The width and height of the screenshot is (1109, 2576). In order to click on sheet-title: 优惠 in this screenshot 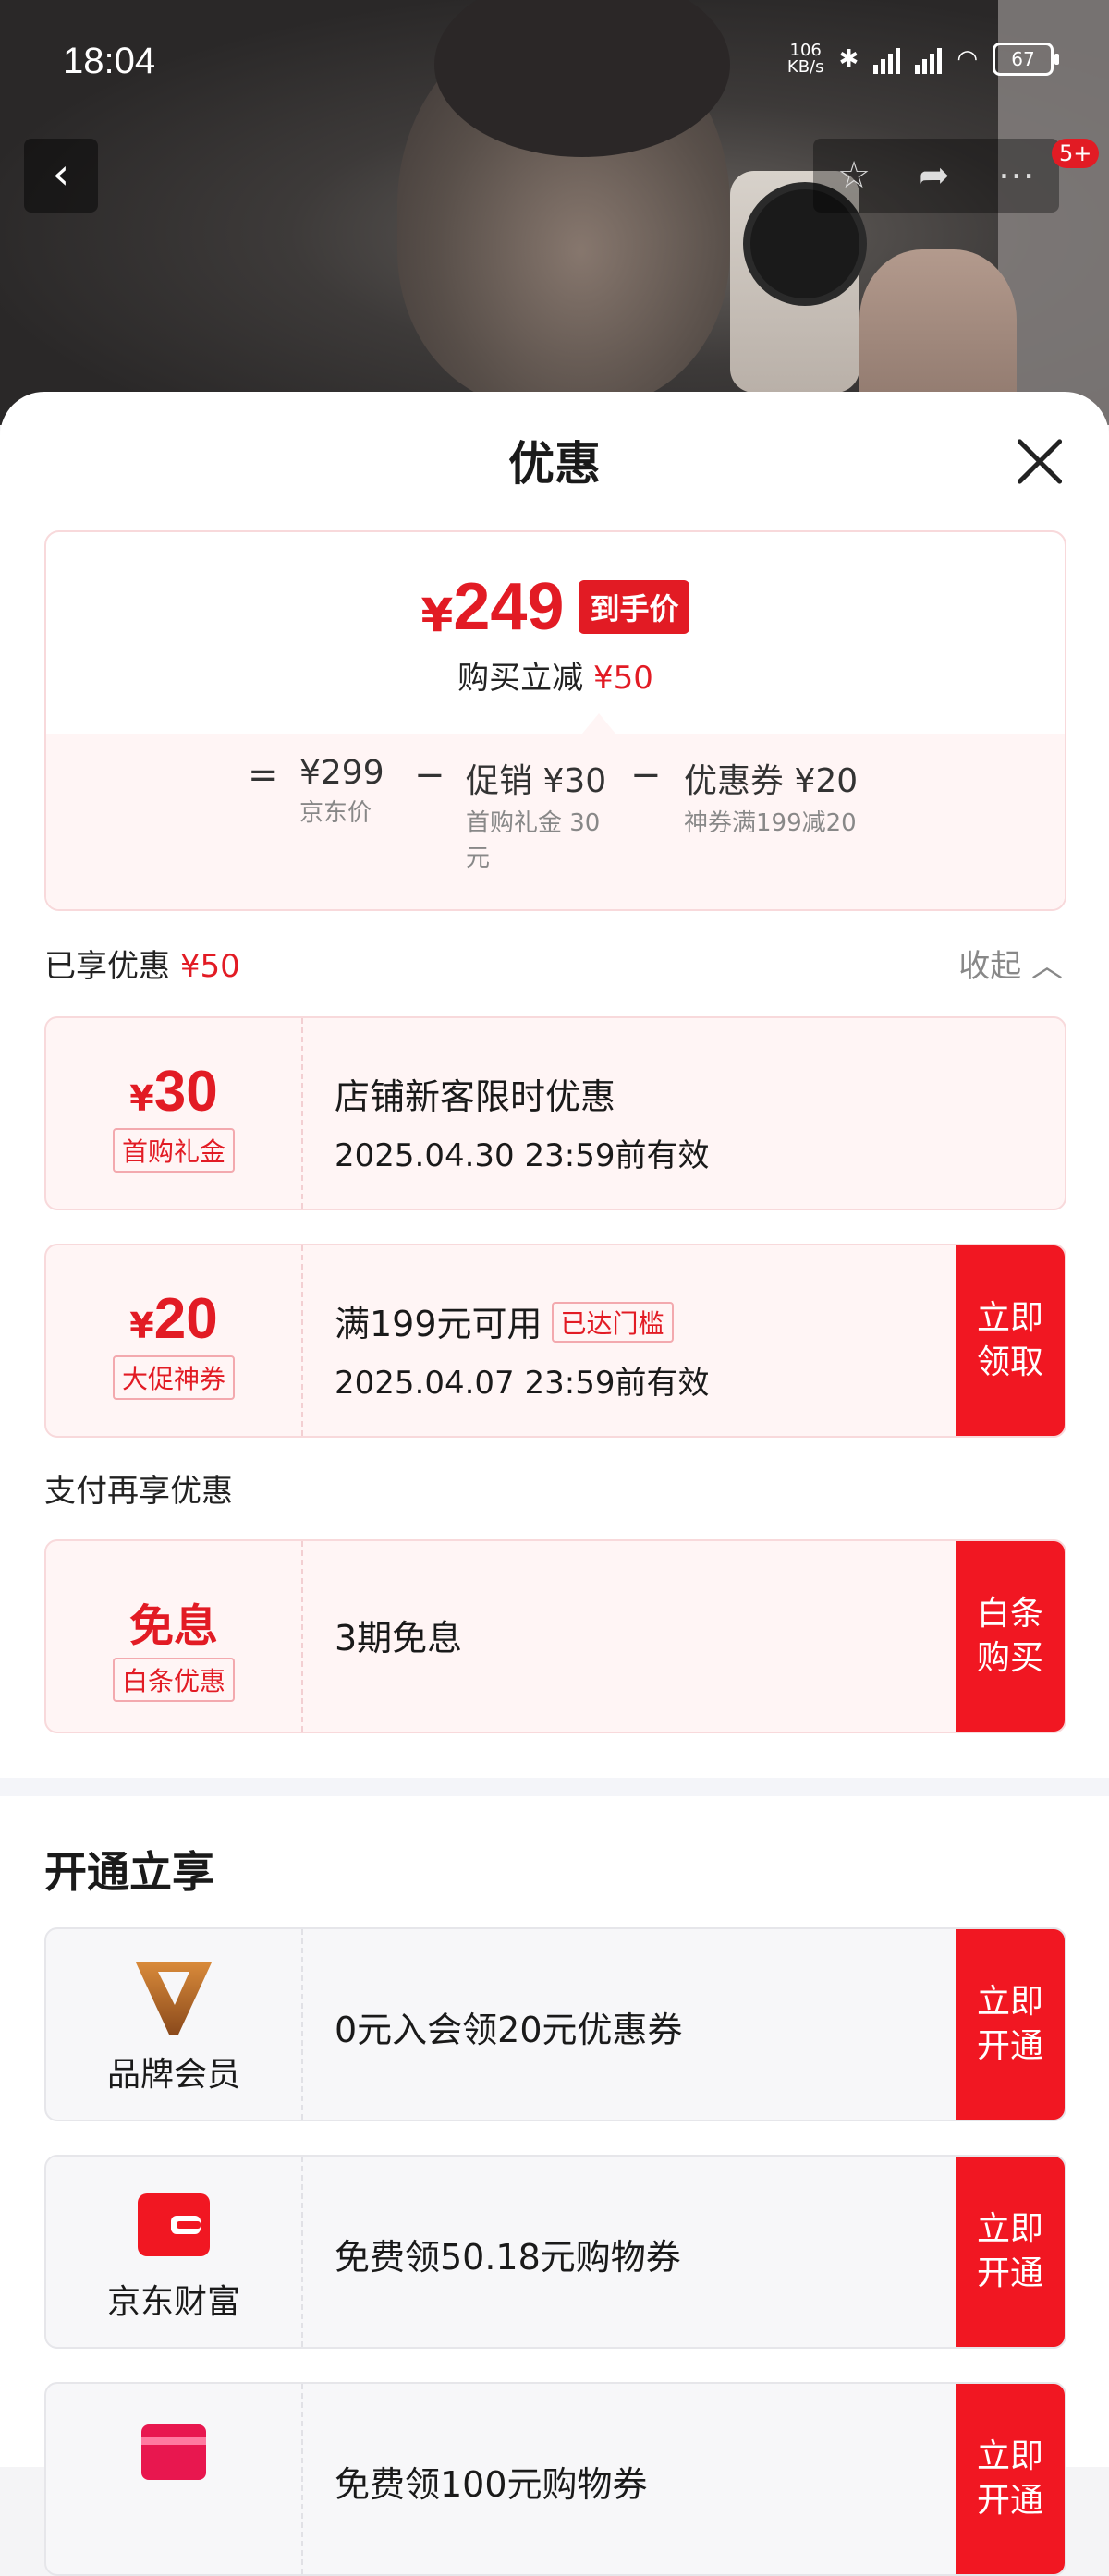, I will do `click(554, 464)`.